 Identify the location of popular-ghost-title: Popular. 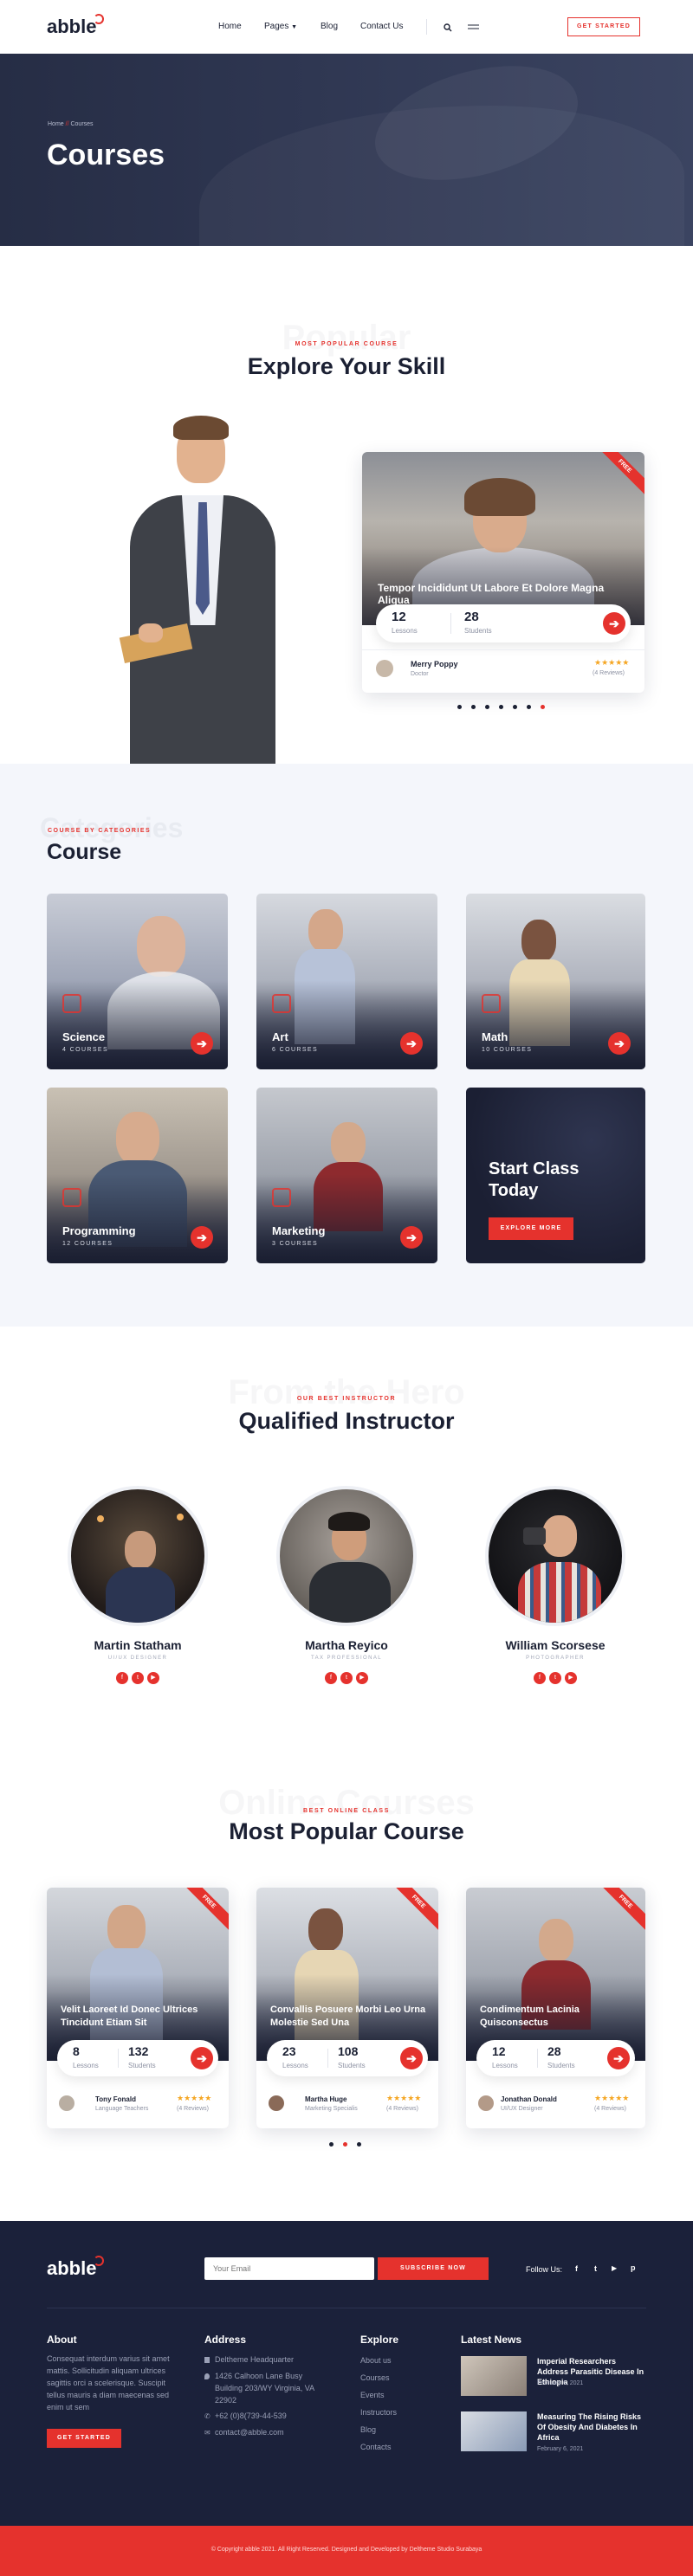
(346, 339).